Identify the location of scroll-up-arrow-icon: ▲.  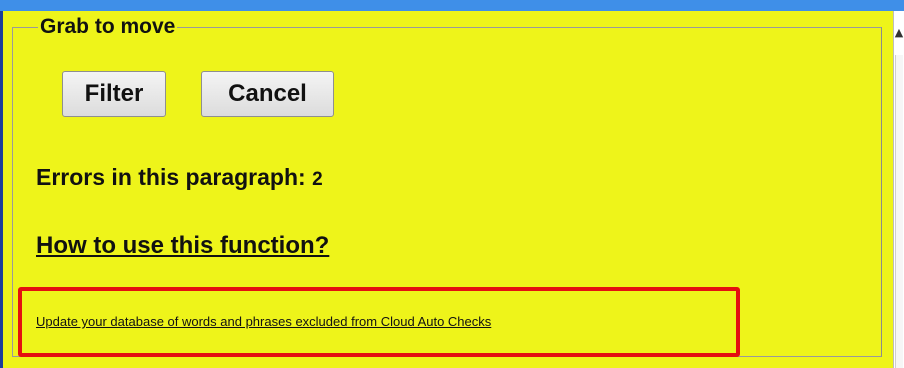
(899, 33).